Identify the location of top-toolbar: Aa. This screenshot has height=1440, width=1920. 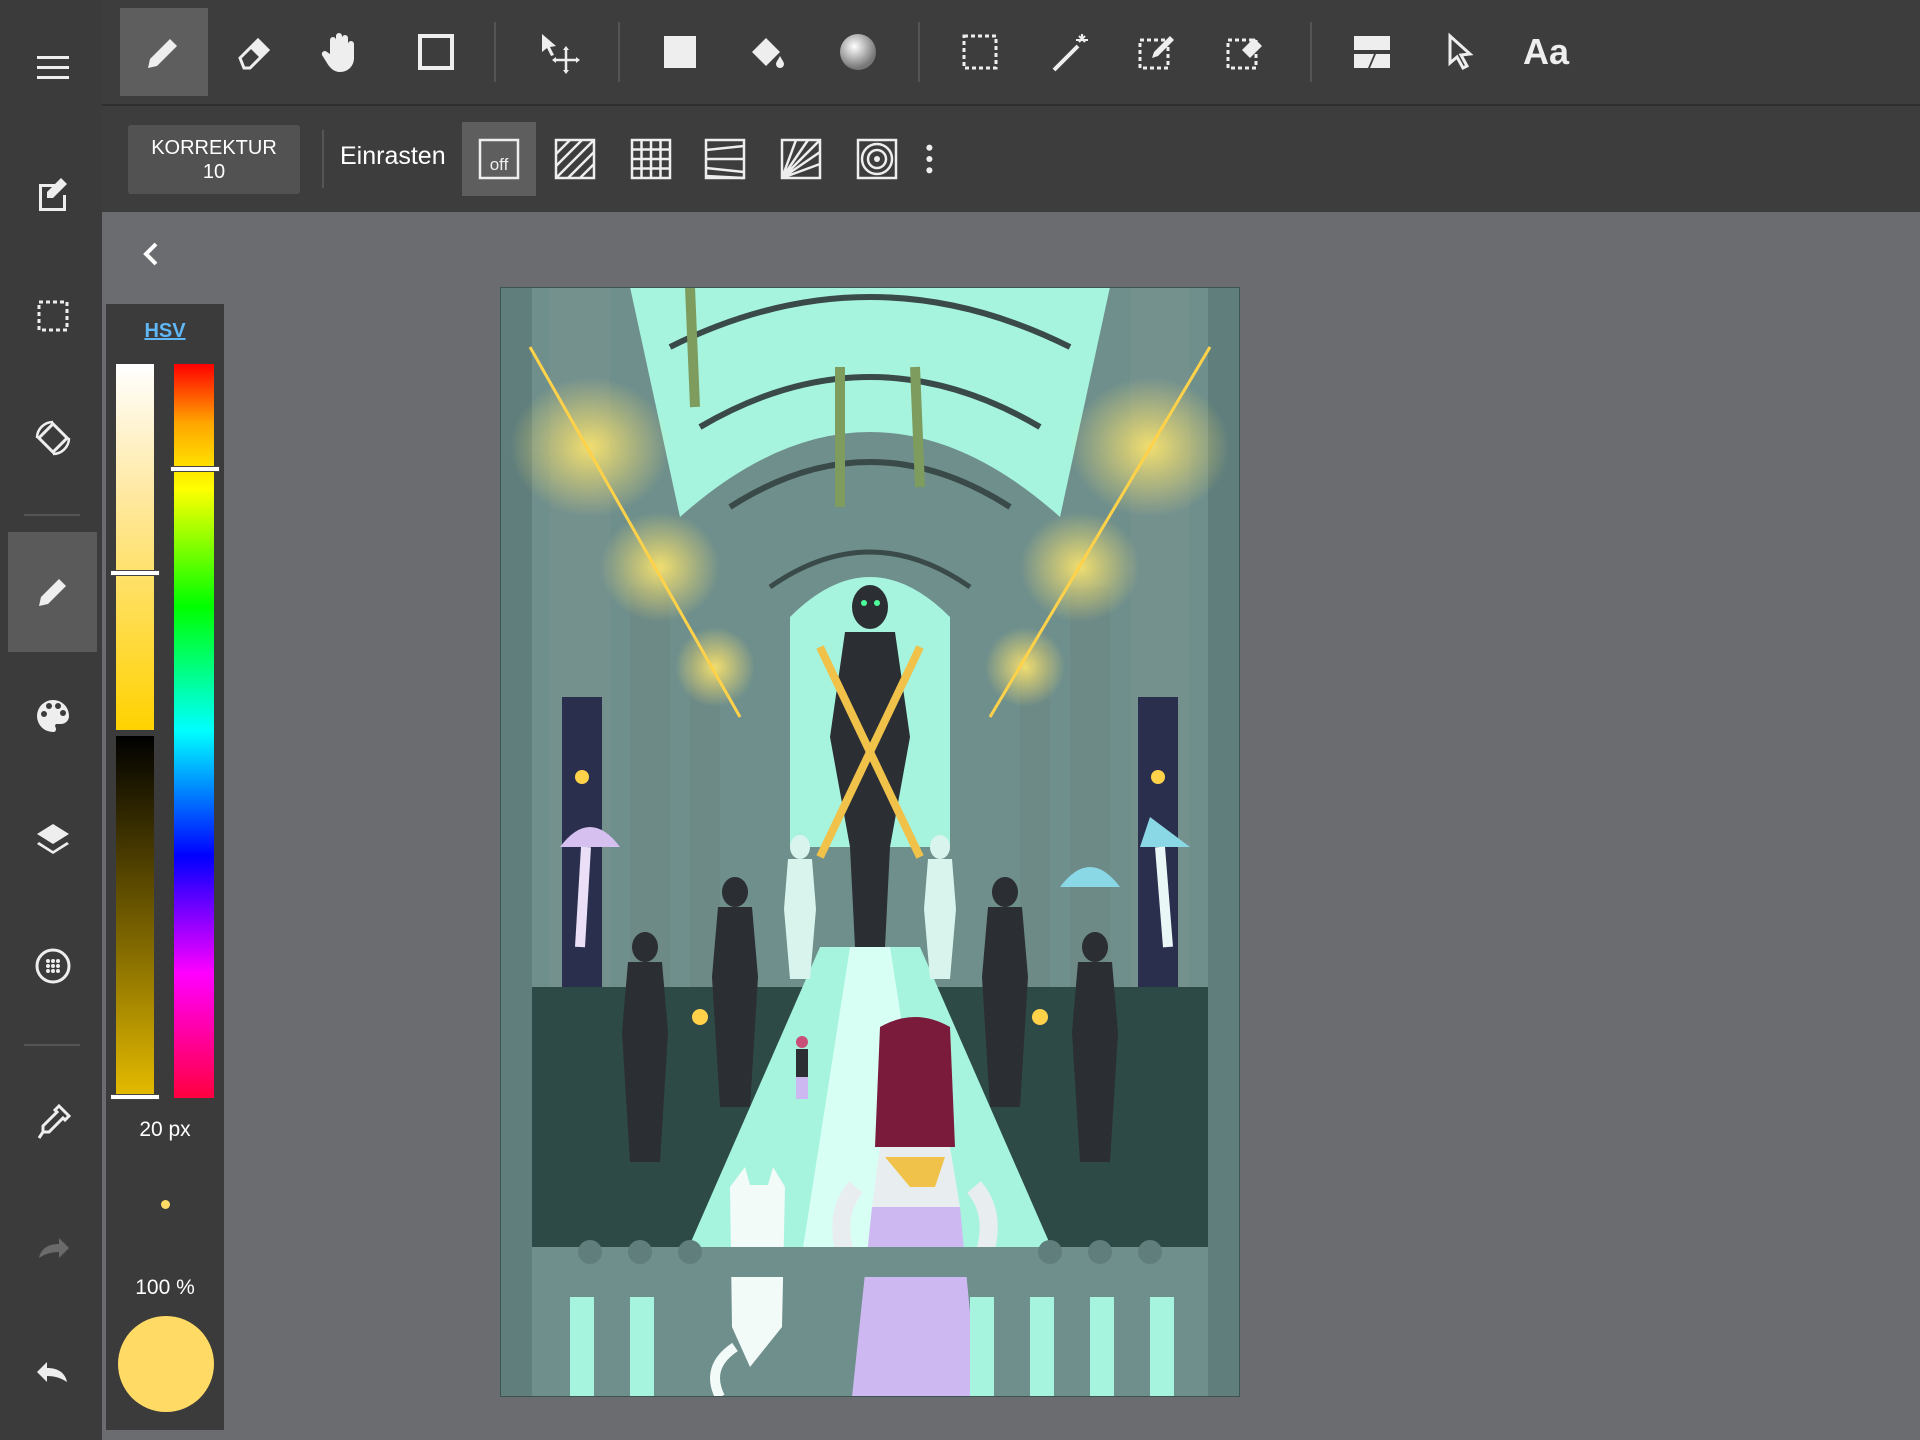
(1011, 53).